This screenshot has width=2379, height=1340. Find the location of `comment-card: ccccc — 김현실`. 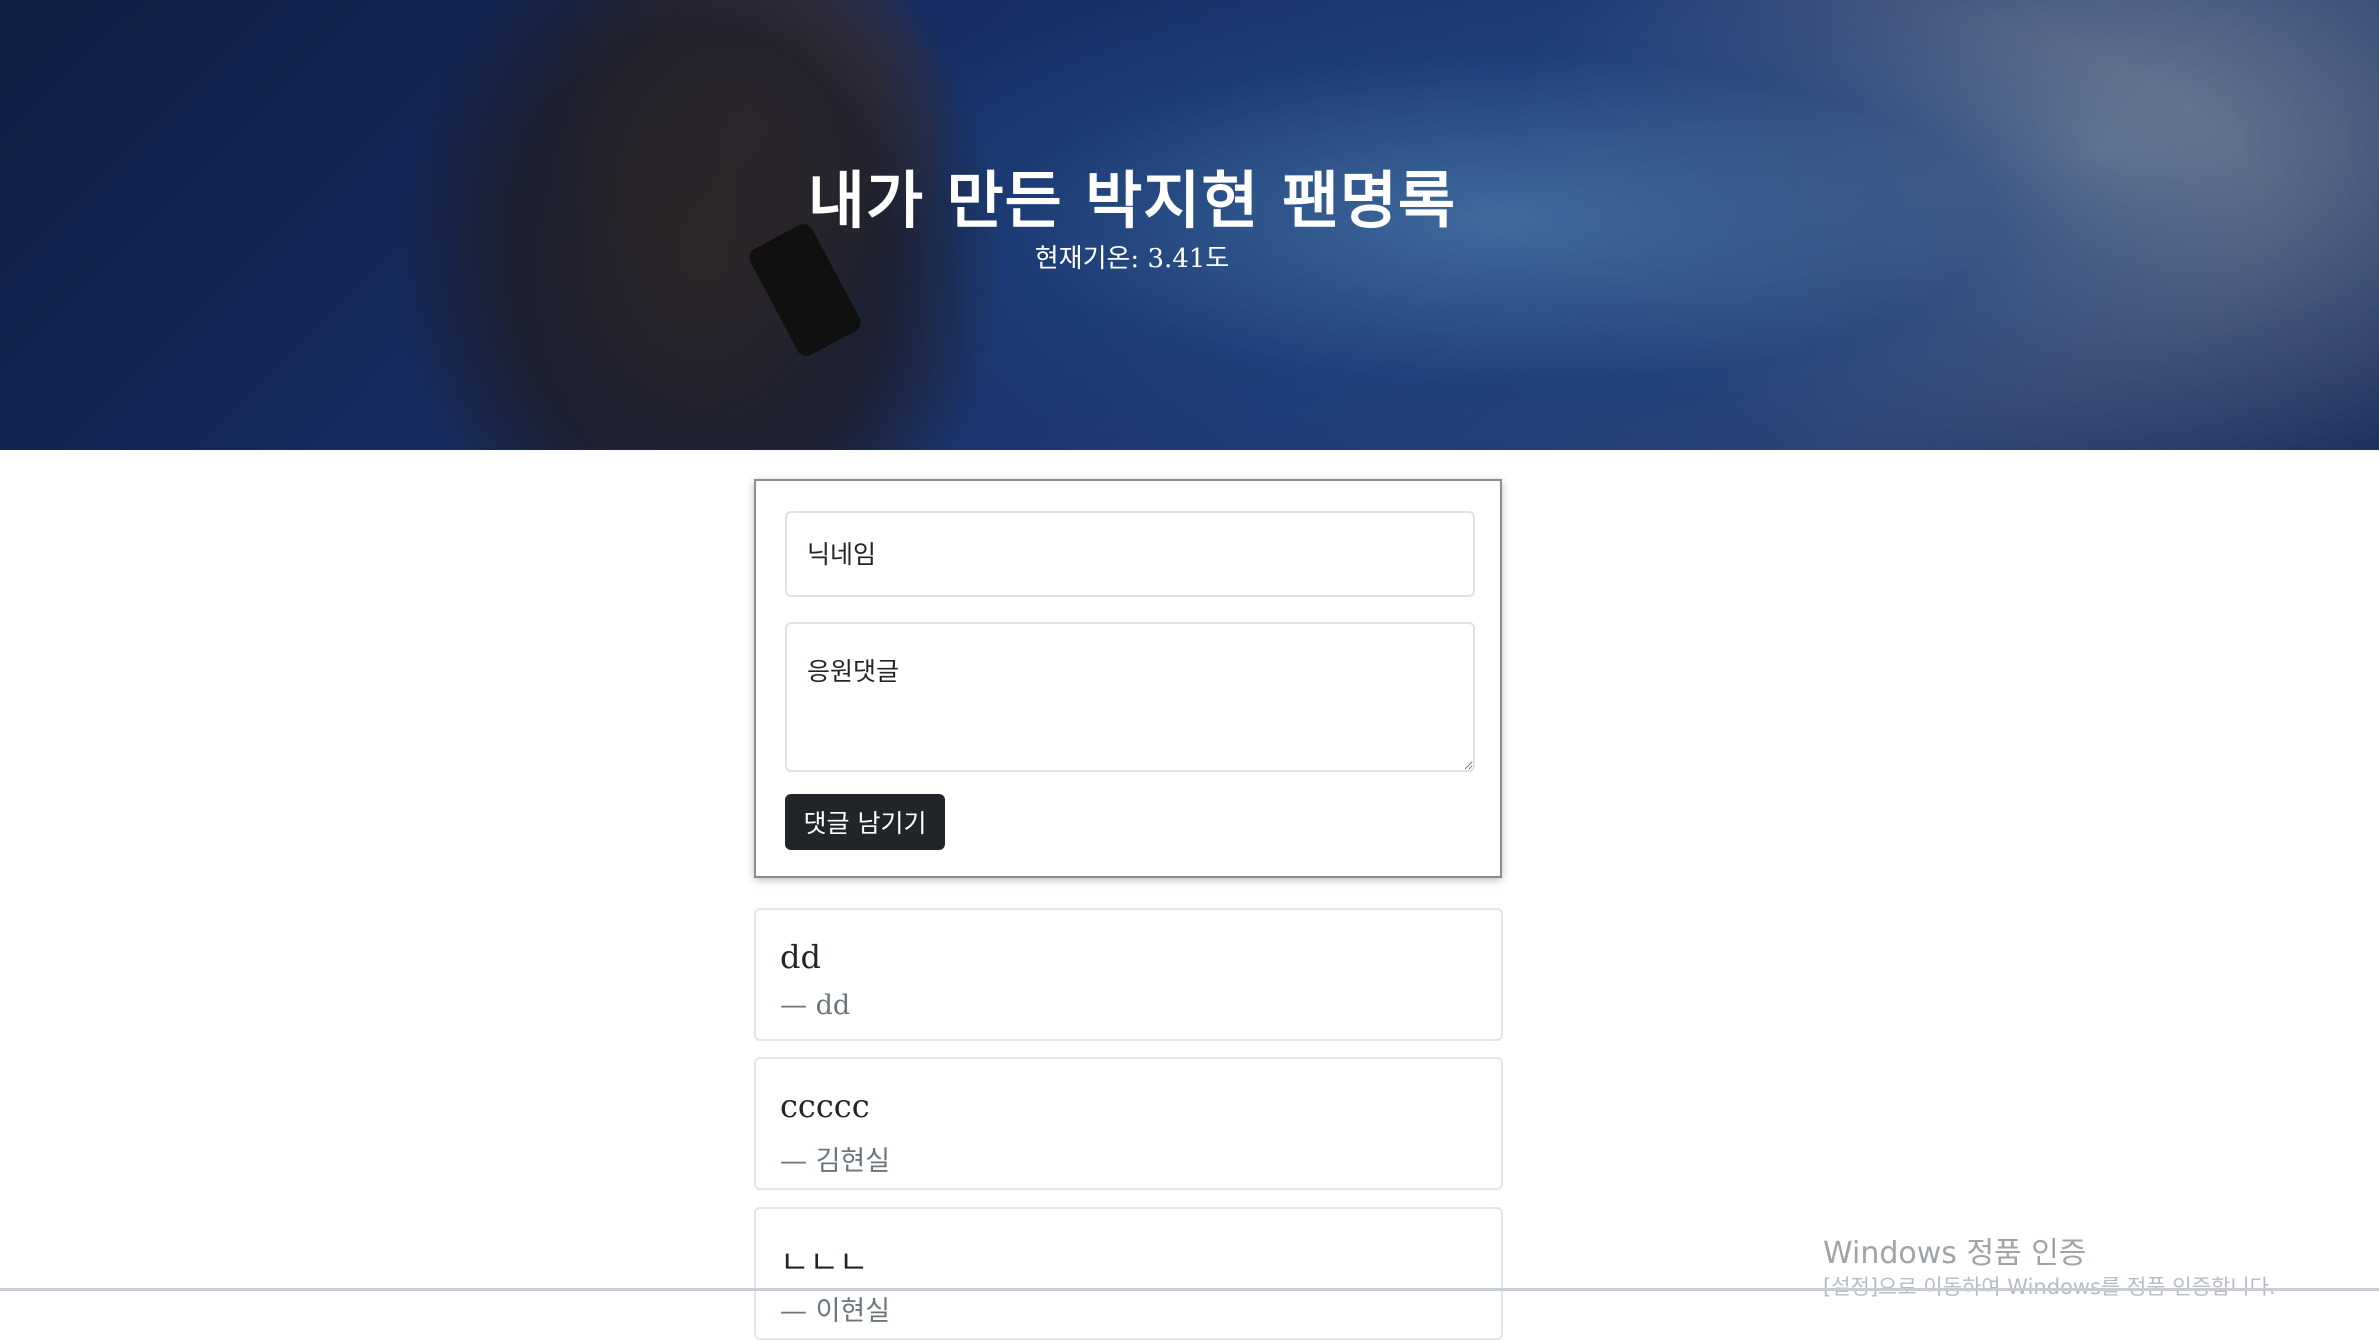

comment-card: ccccc — 김현실 is located at coordinates (1128, 1123).